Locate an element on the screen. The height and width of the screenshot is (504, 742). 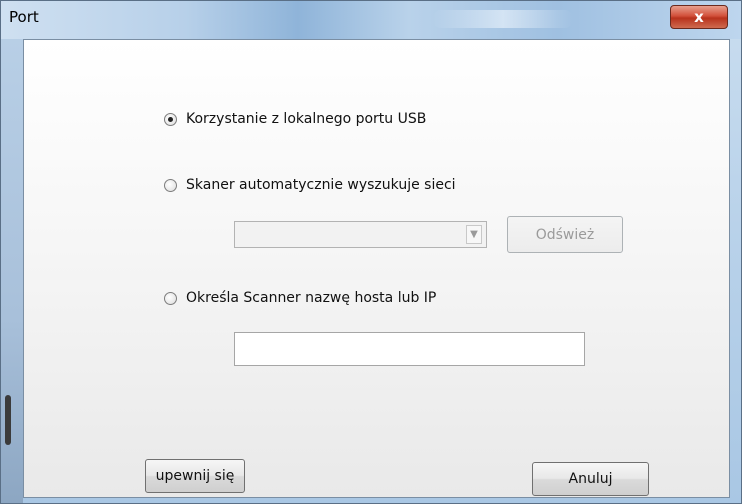
radio-usb-row: Korzystanie z lokalnego portu USB is located at coordinates (295, 119).